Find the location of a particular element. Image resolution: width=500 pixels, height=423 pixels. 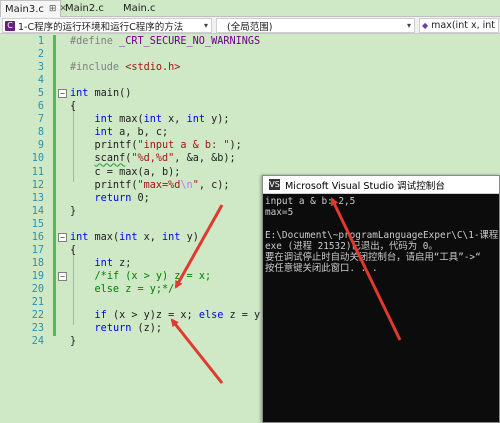

line-number: 1 is located at coordinates (40, 41).